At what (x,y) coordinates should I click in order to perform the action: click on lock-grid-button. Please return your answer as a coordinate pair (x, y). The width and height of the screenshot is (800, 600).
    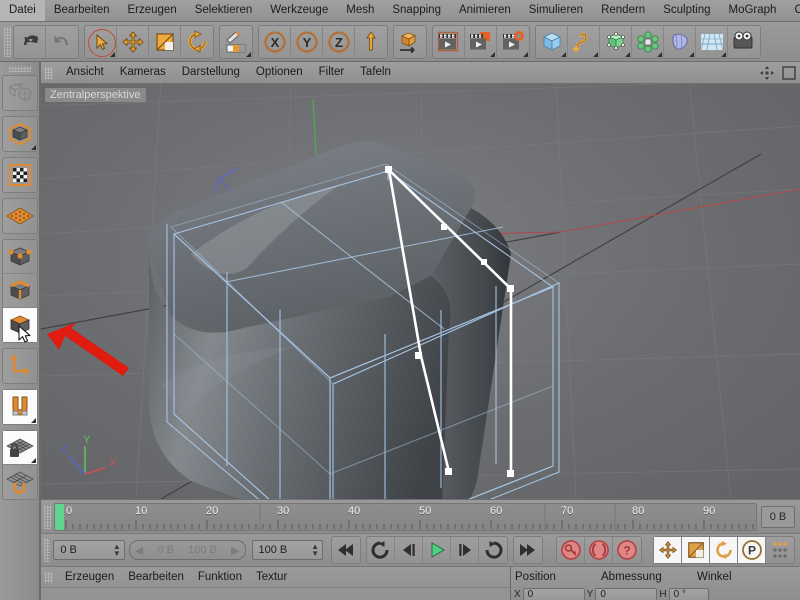
    Looking at the image, I should click on (19, 448).